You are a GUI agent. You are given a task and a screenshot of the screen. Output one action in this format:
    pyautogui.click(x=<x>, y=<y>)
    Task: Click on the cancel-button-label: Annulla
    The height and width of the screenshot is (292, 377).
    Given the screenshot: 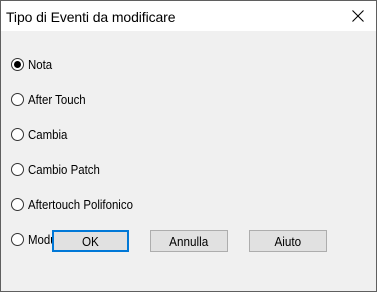 What is the action you would take?
    pyautogui.click(x=189, y=241)
    